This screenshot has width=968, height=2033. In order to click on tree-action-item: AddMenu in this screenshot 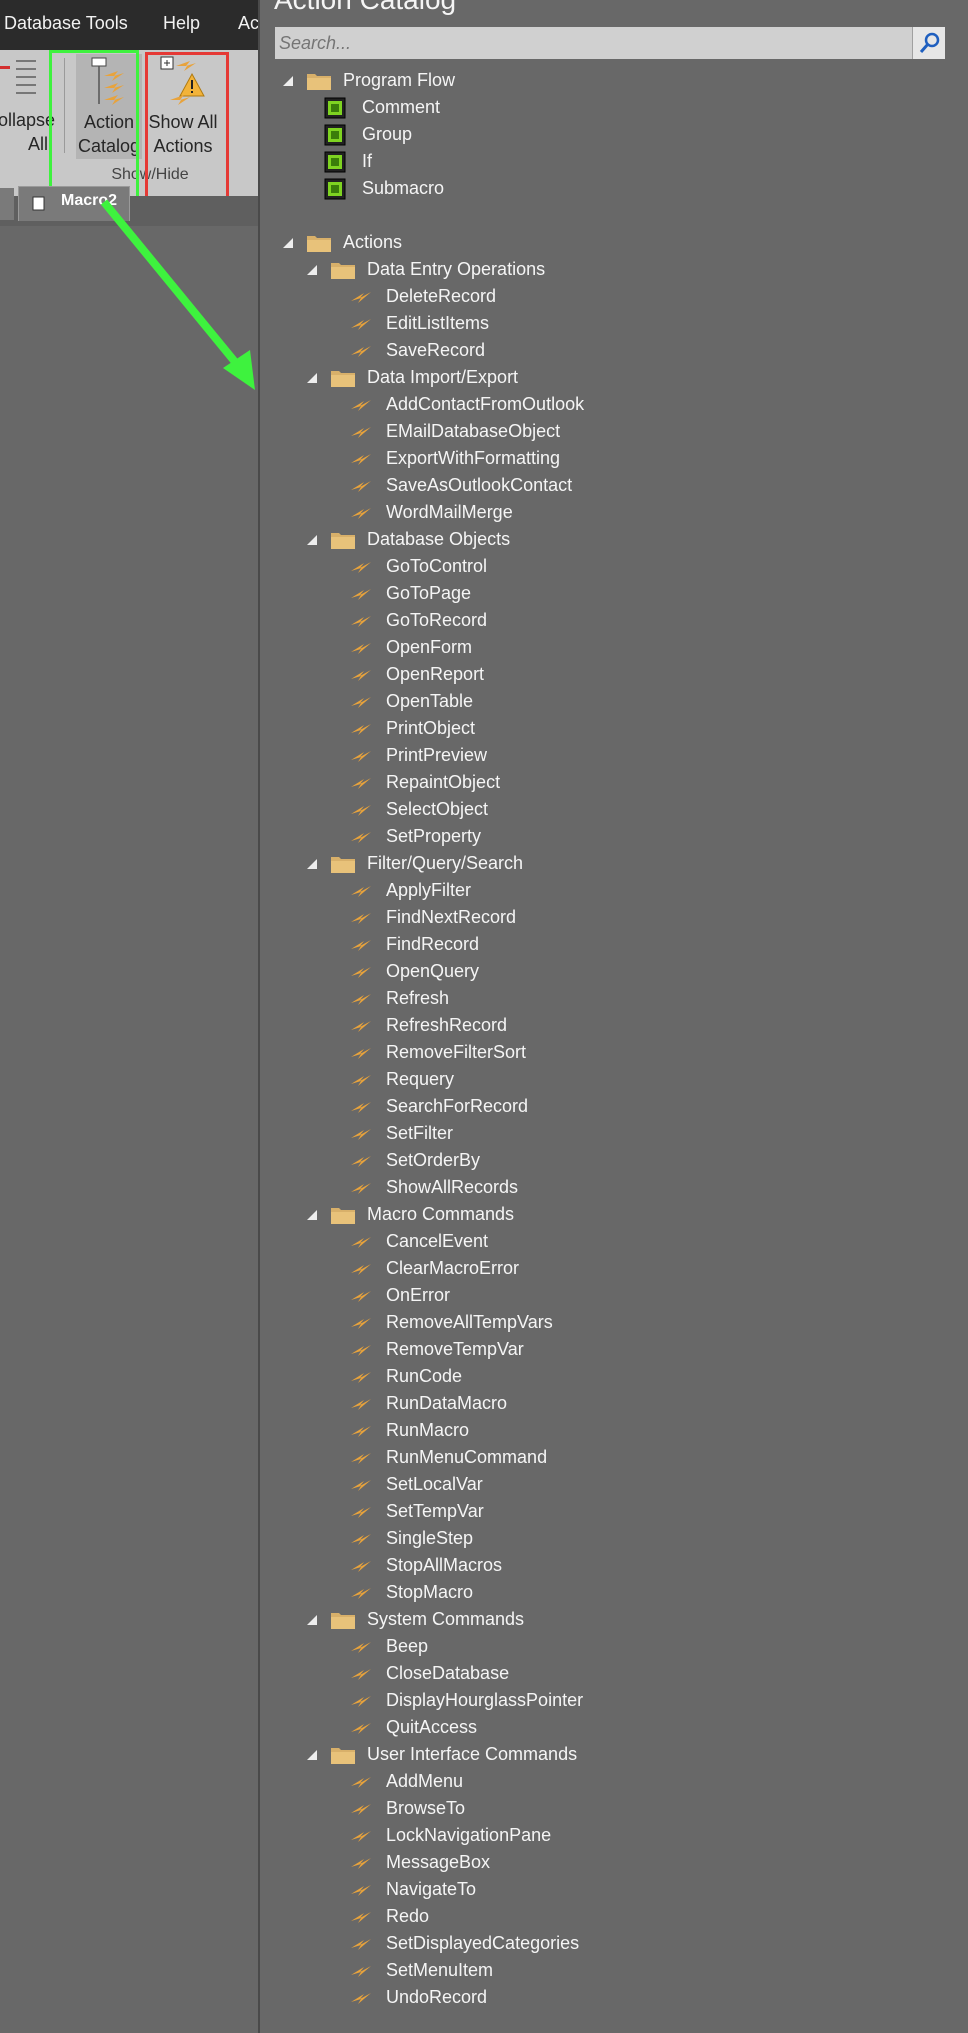, I will do `click(406, 1781)`.